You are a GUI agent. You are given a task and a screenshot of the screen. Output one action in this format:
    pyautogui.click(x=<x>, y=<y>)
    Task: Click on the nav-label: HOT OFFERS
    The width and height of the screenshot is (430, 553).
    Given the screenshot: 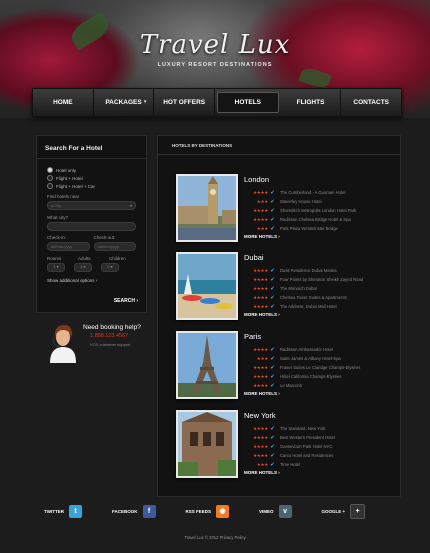 What is the action you would take?
    pyautogui.click(x=184, y=102)
    